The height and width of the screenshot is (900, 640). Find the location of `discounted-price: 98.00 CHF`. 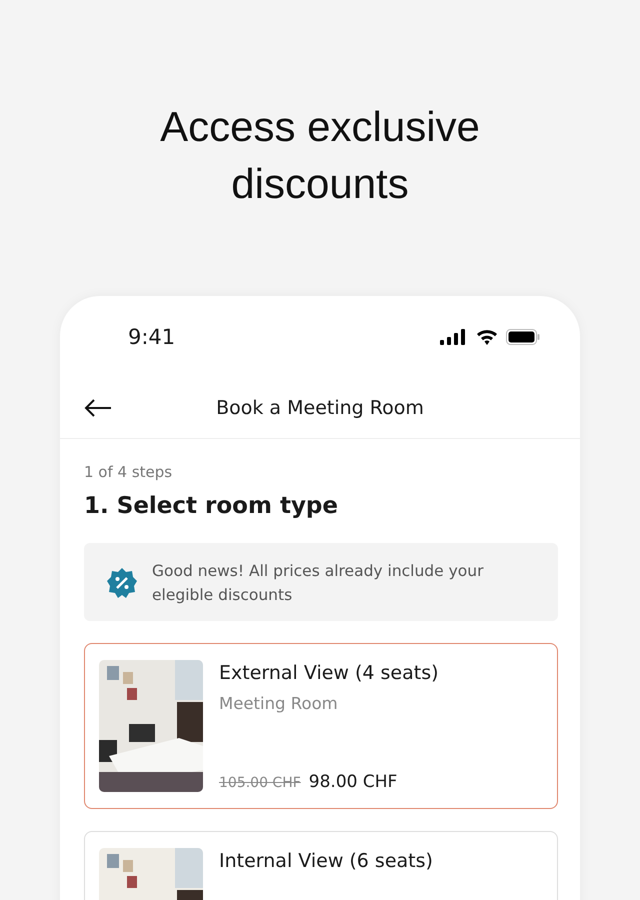

discounted-price: 98.00 CHF is located at coordinates (353, 782).